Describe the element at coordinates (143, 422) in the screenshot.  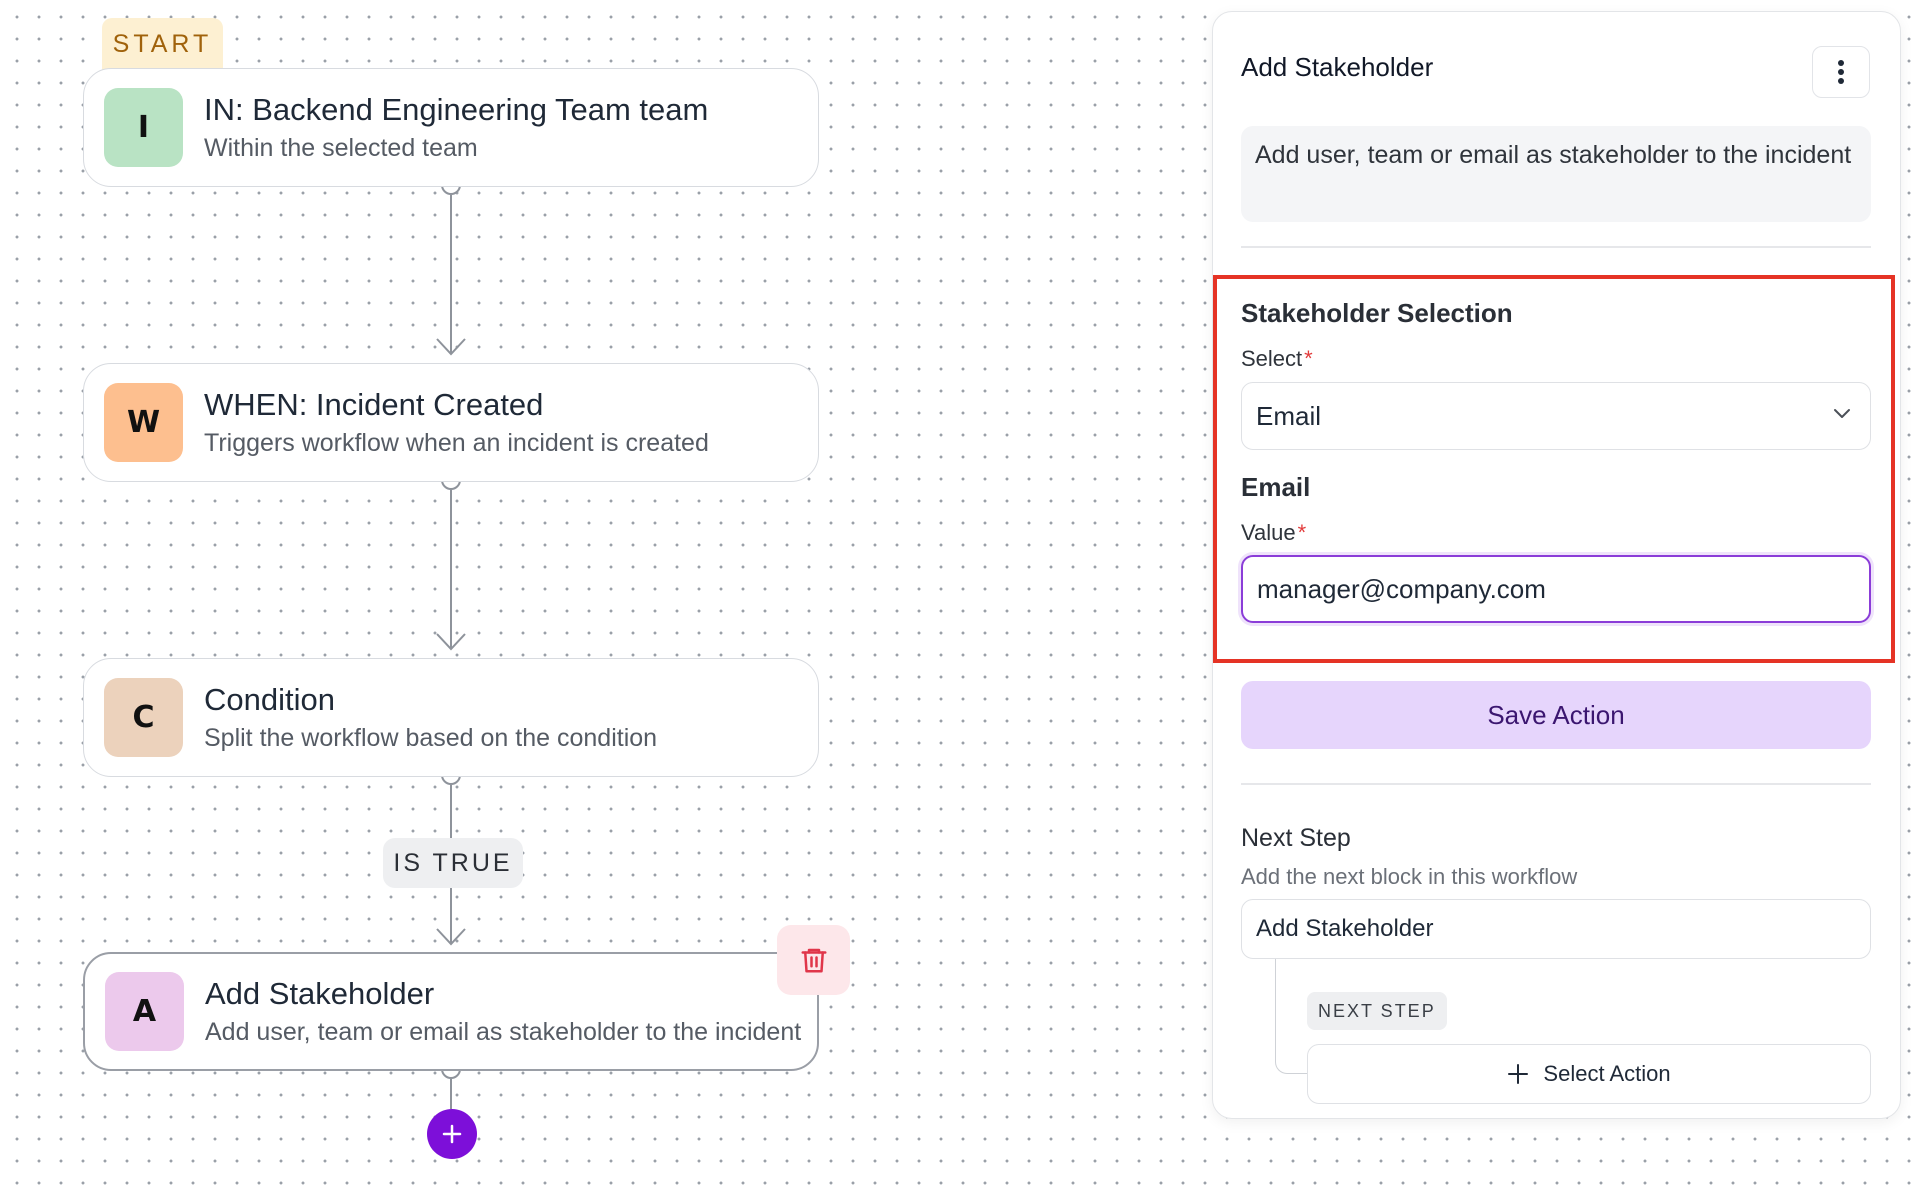
I see `node-badge: W` at that location.